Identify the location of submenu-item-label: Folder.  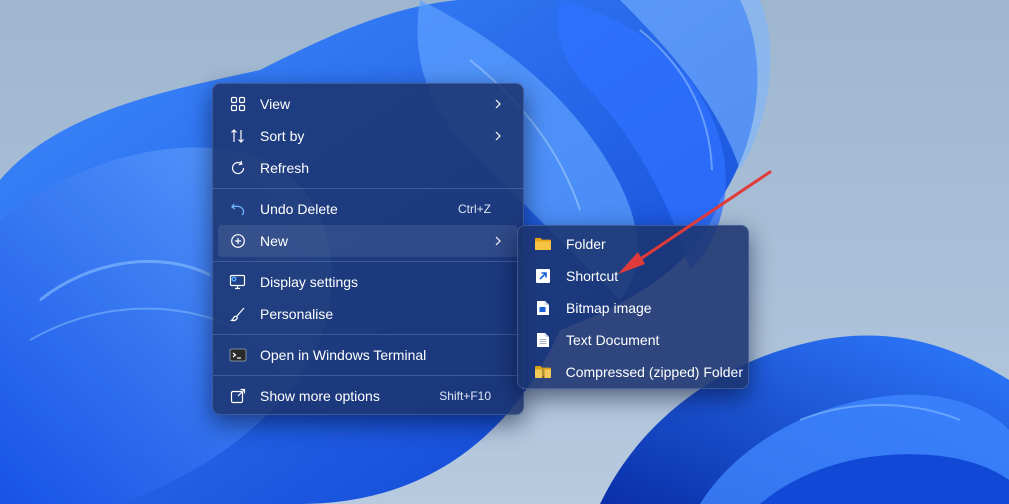
(586, 244).